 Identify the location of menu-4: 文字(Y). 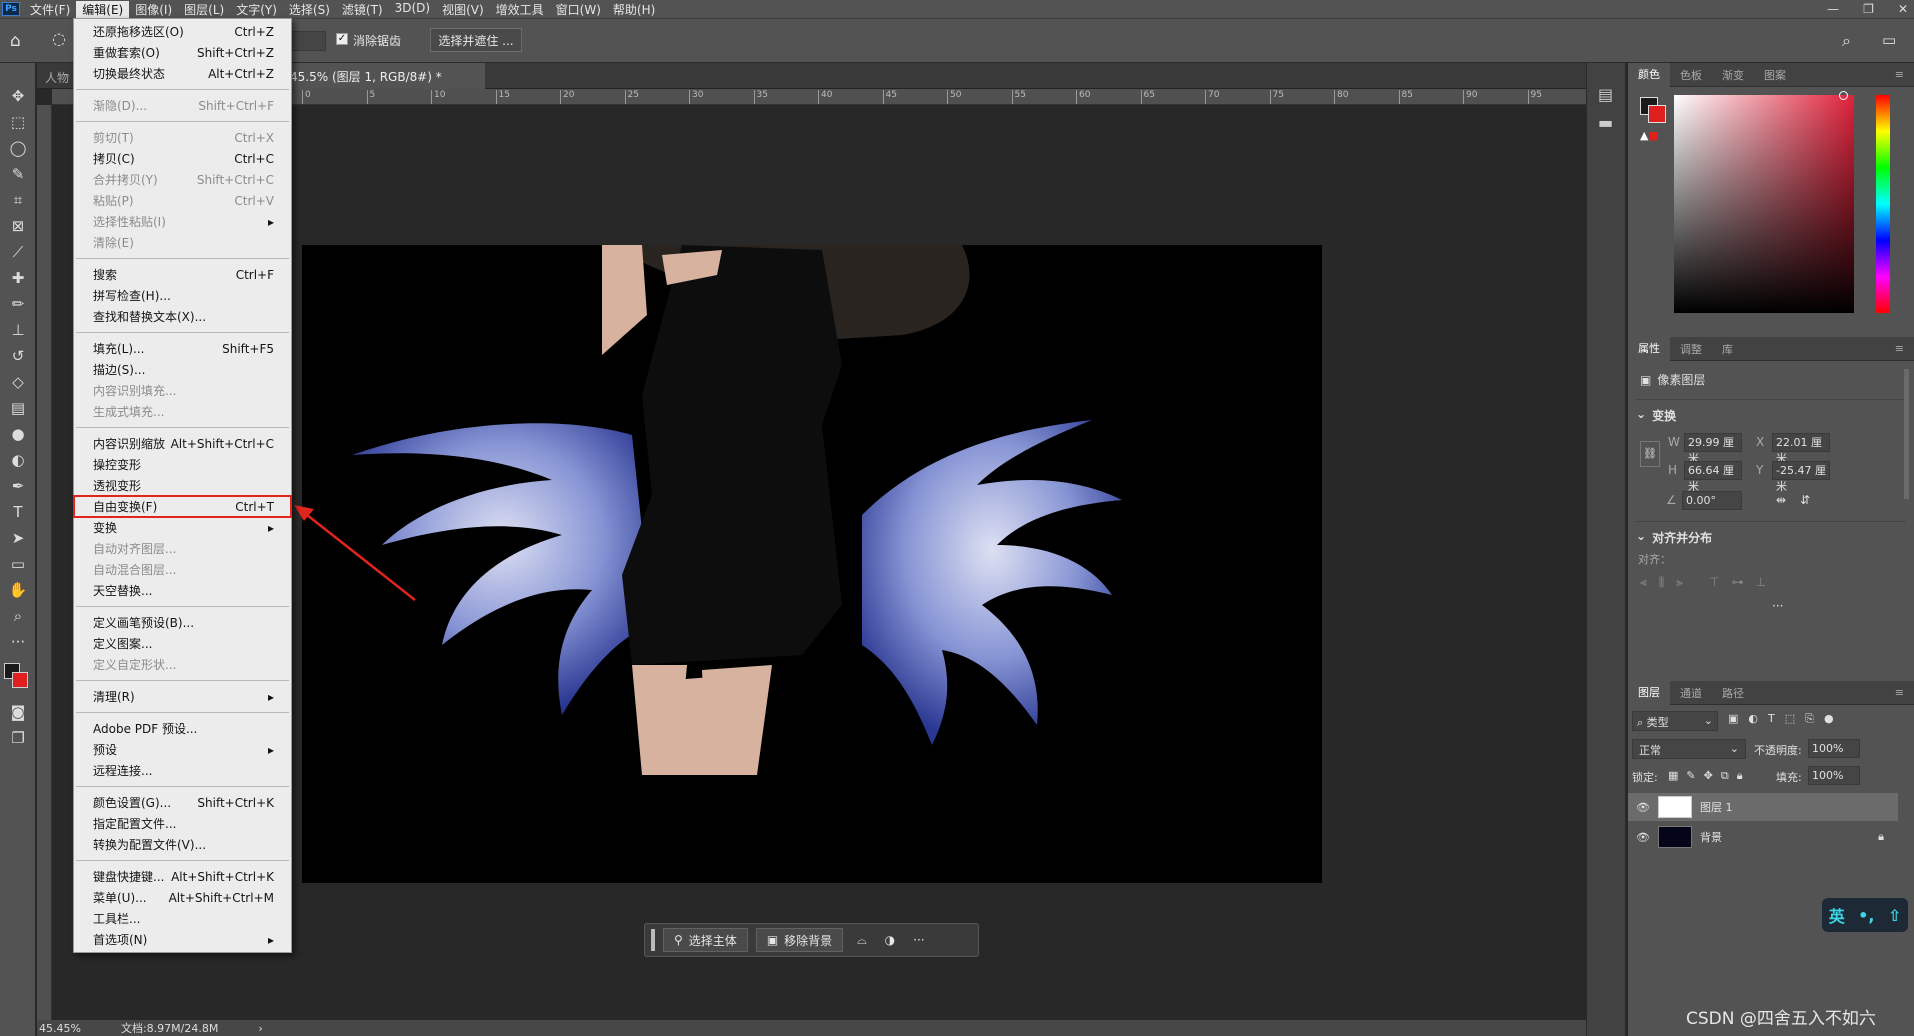
(256, 9).